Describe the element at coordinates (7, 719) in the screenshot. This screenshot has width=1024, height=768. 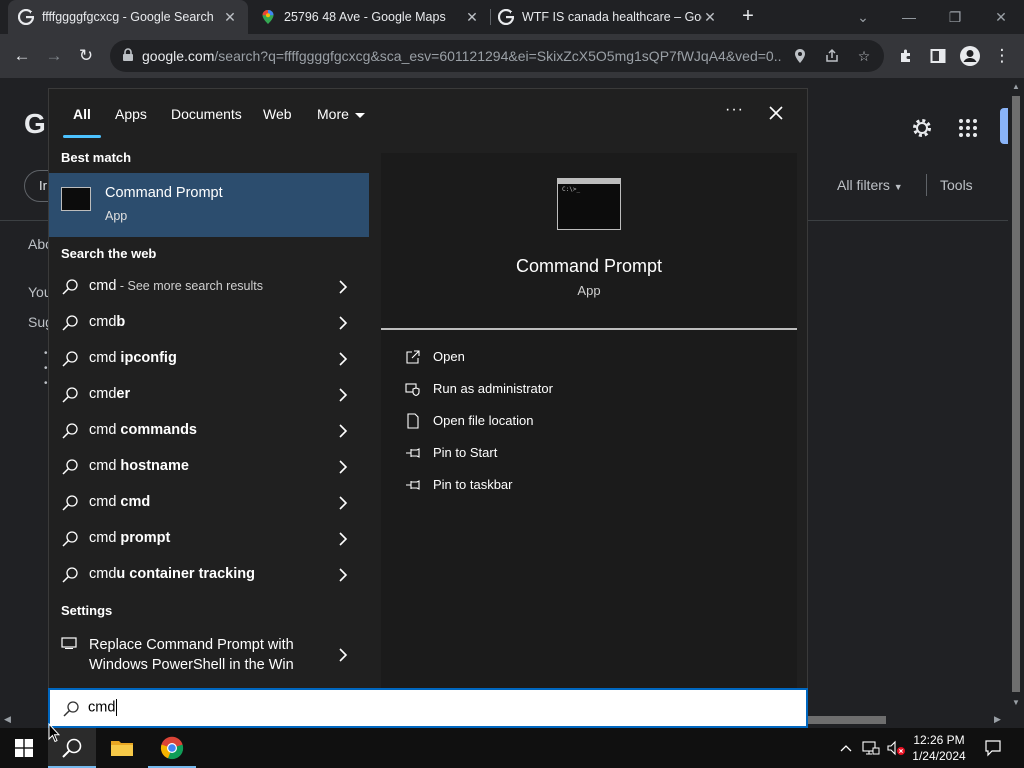
I see `scroll-left-arrow-icon: ◀` at that location.